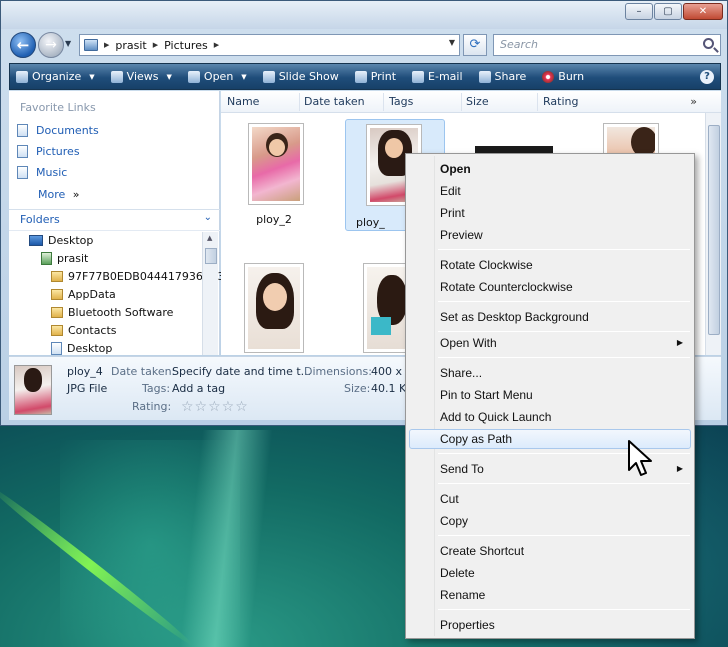 The height and width of the screenshot is (647, 728). Describe the element at coordinates (56, 348) in the screenshot. I see `desktop-folder-icon` at that location.